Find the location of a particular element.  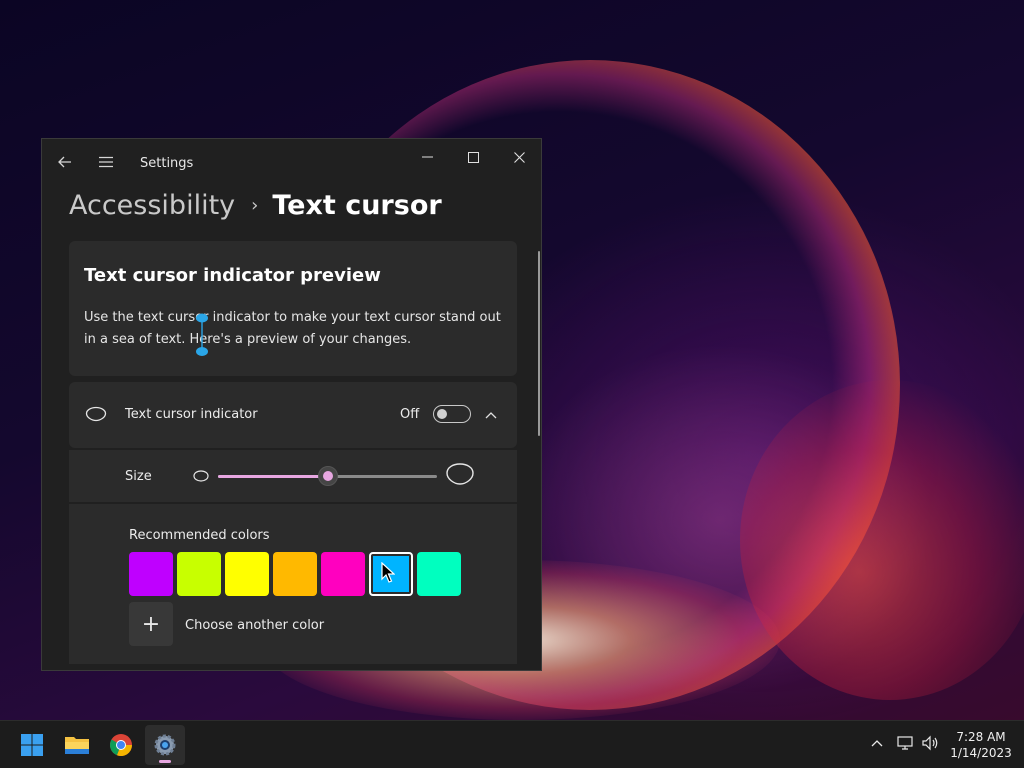

minimize-button is located at coordinates (427, 157).